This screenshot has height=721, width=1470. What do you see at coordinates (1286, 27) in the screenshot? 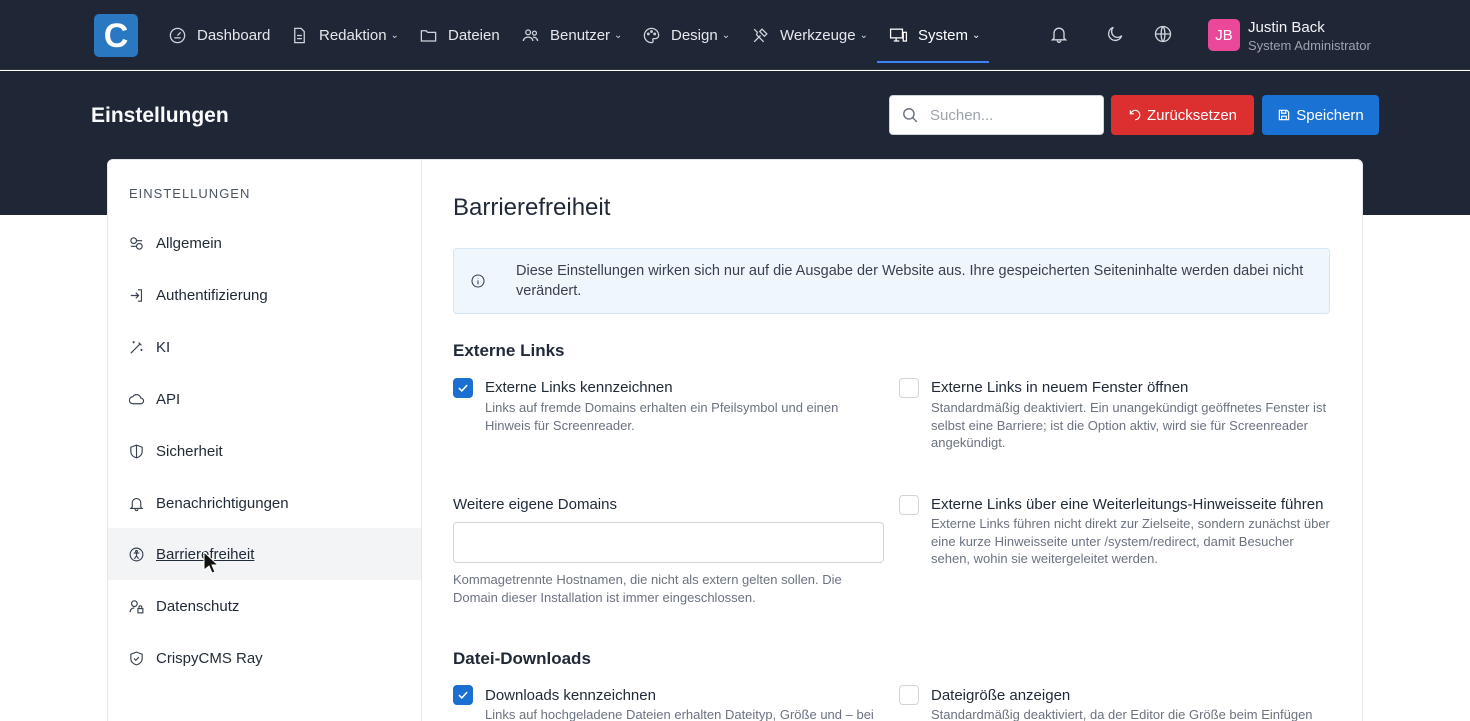
I see `user-name: Justin Back` at bounding box center [1286, 27].